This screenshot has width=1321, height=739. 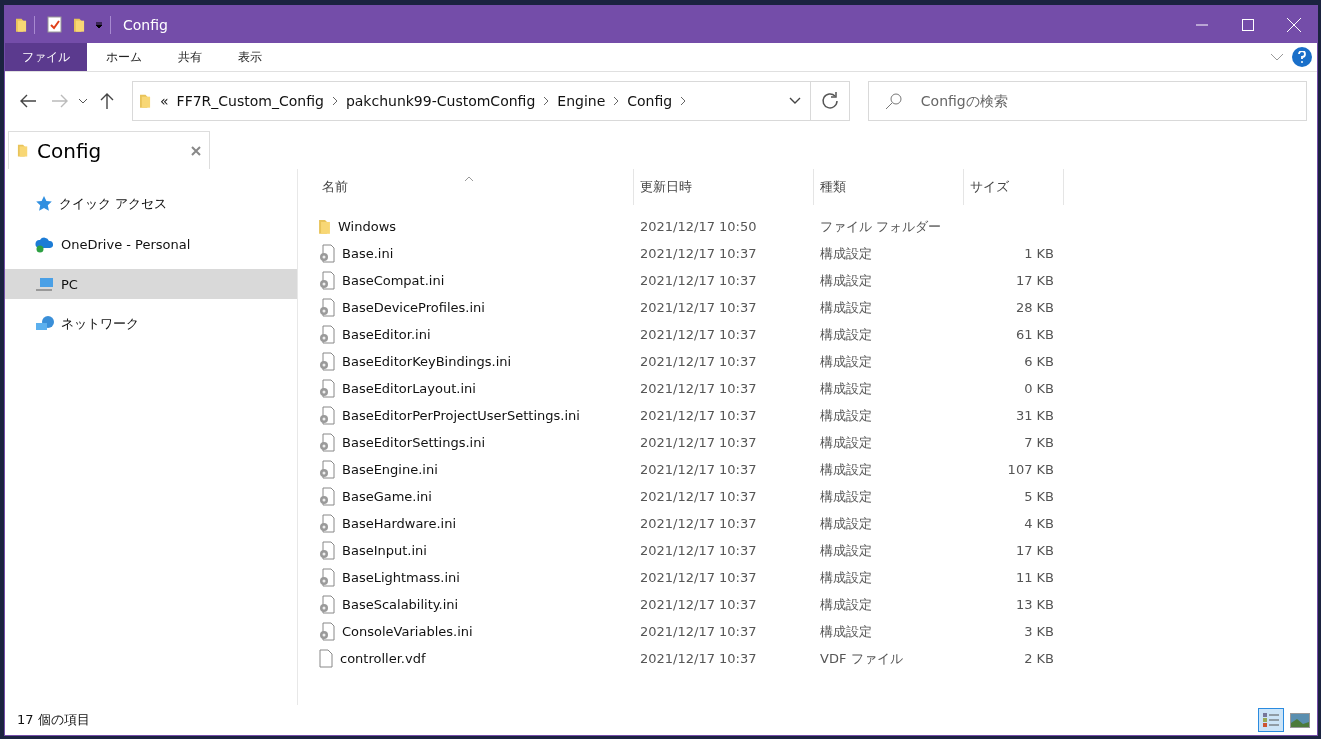 What do you see at coordinates (400, 604) in the screenshot?
I see `file-name: BaseScalability.ini` at bounding box center [400, 604].